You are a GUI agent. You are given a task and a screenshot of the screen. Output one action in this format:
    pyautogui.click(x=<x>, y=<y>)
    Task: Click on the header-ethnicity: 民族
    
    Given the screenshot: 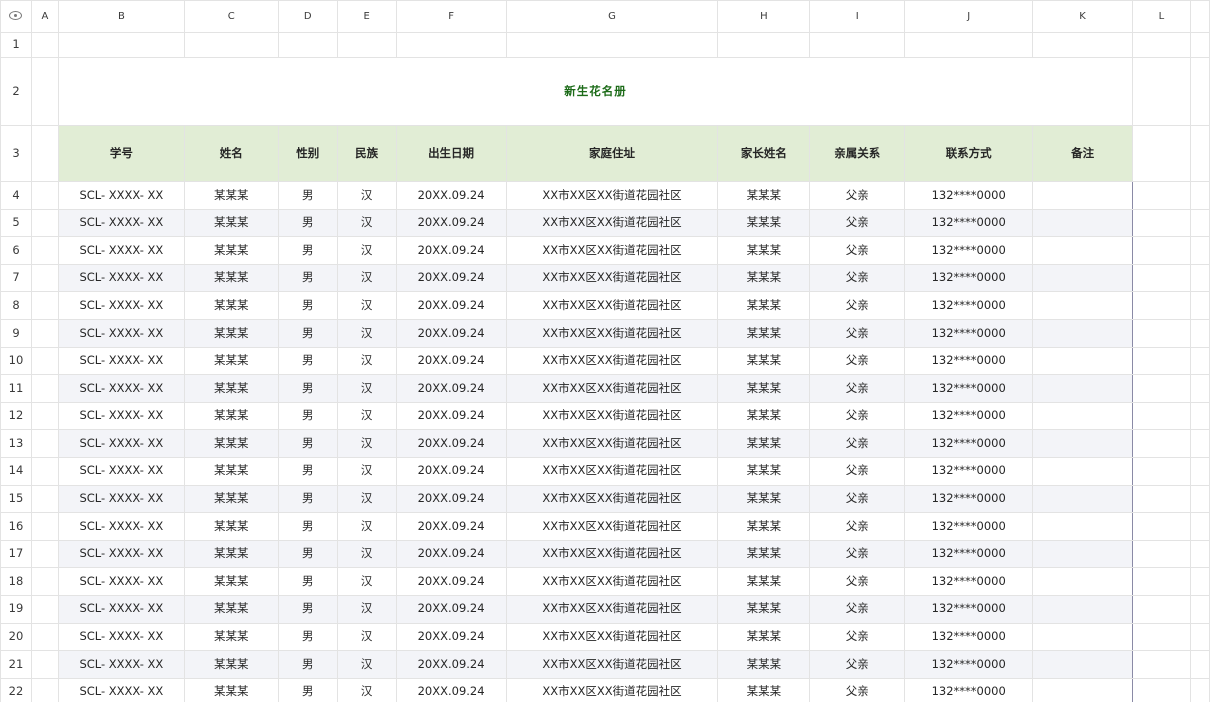 What is the action you would take?
    pyautogui.click(x=366, y=153)
    